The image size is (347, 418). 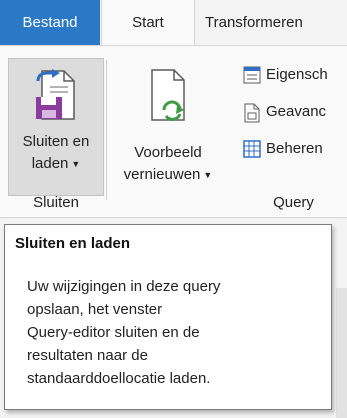 I want to click on group-label-query: Query, so click(x=293, y=202).